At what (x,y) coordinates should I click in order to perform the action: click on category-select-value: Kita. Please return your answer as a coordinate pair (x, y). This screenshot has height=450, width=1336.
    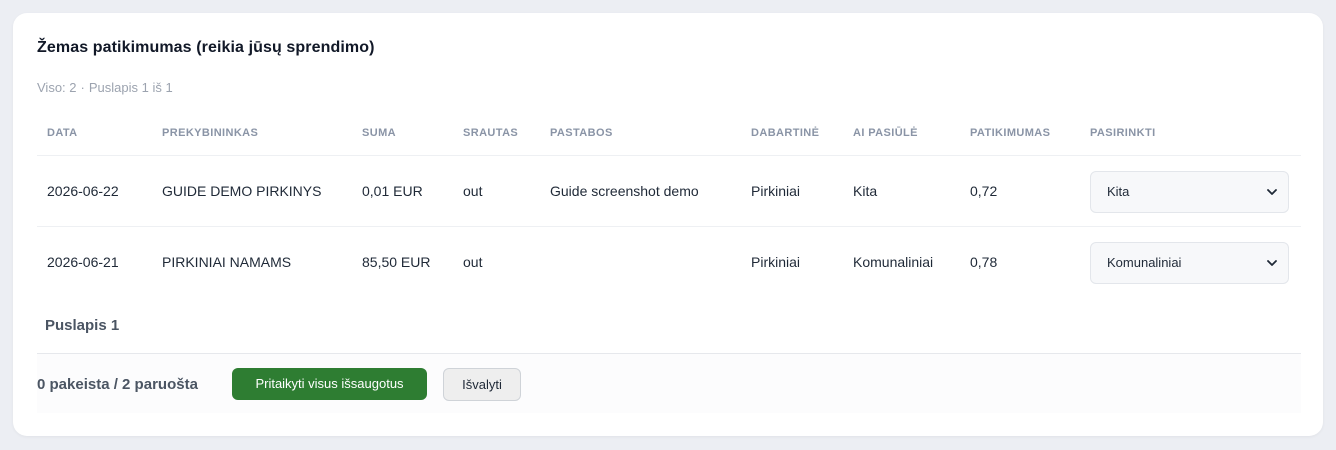
    Looking at the image, I should click on (1118, 191).